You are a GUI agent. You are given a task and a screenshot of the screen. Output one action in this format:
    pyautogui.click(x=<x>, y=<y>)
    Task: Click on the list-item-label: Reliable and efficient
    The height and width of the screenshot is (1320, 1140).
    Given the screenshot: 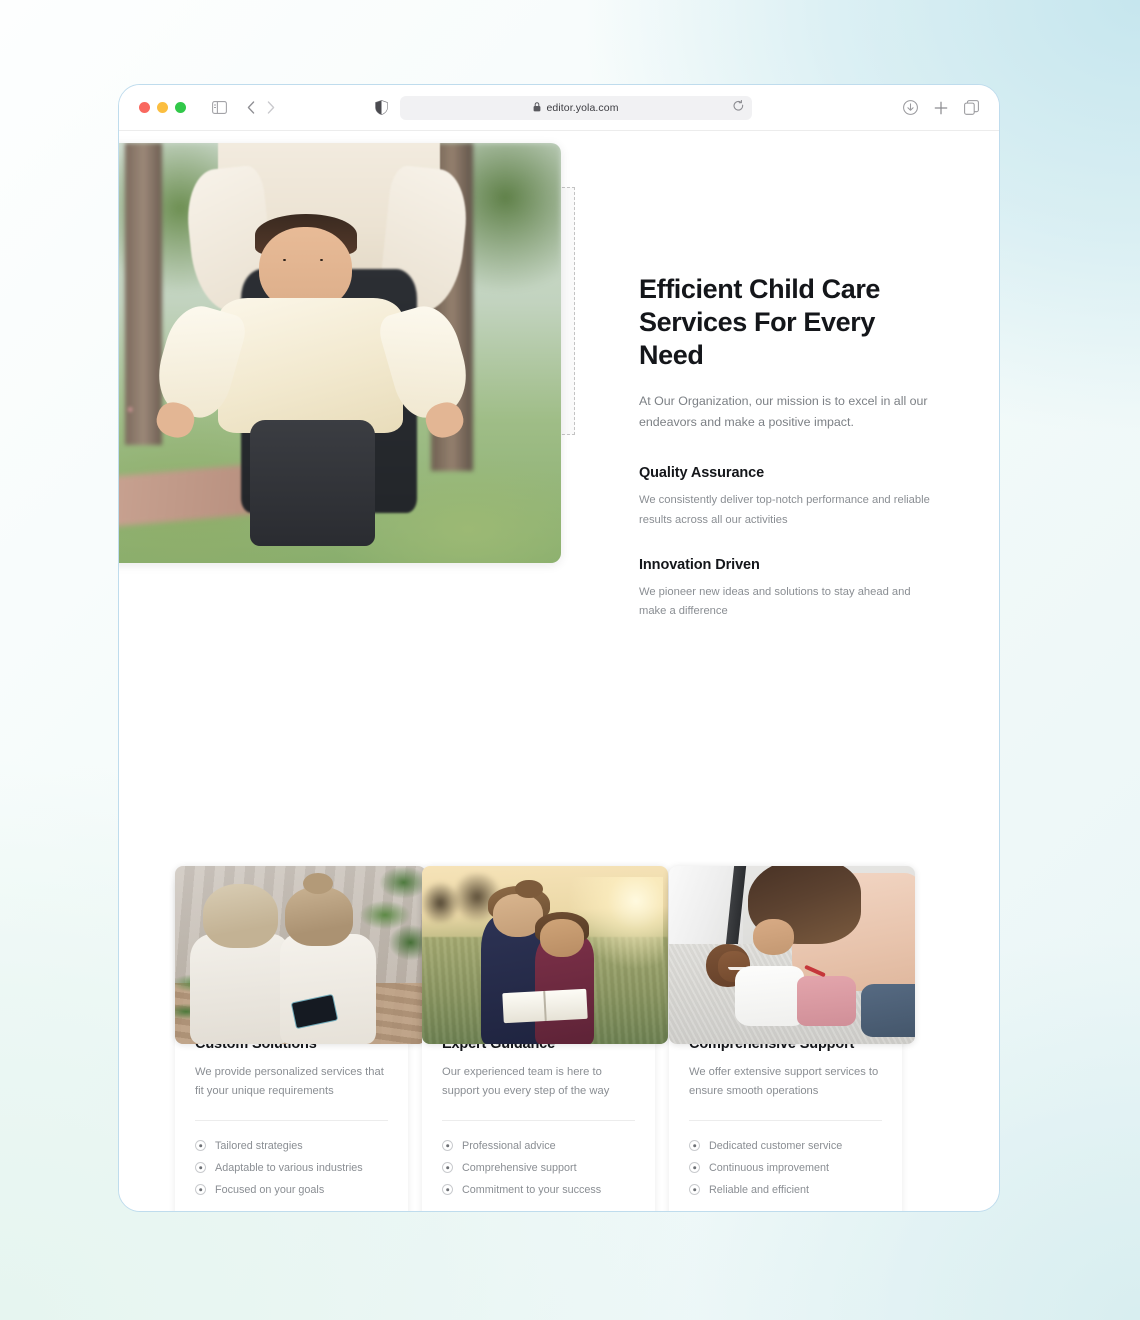 What is the action you would take?
    pyautogui.click(x=759, y=1189)
    